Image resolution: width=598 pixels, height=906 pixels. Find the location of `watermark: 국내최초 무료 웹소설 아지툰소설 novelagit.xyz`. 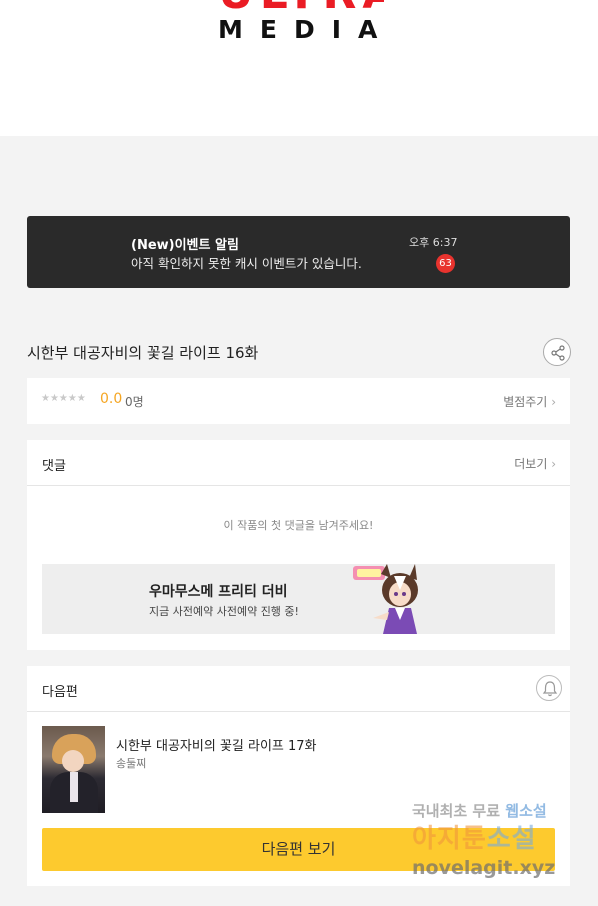

watermark: 국내최초 무료 웹소설 아지툰소설 novelagit.xyz is located at coordinates (505, 845).